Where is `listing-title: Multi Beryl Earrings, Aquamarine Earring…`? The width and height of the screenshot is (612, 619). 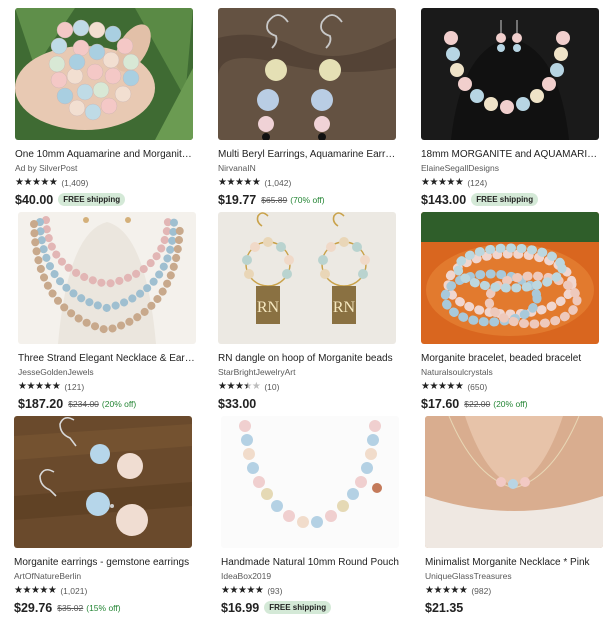
listing-title: Multi Beryl Earrings, Aquamarine Earring… is located at coordinates (307, 155).